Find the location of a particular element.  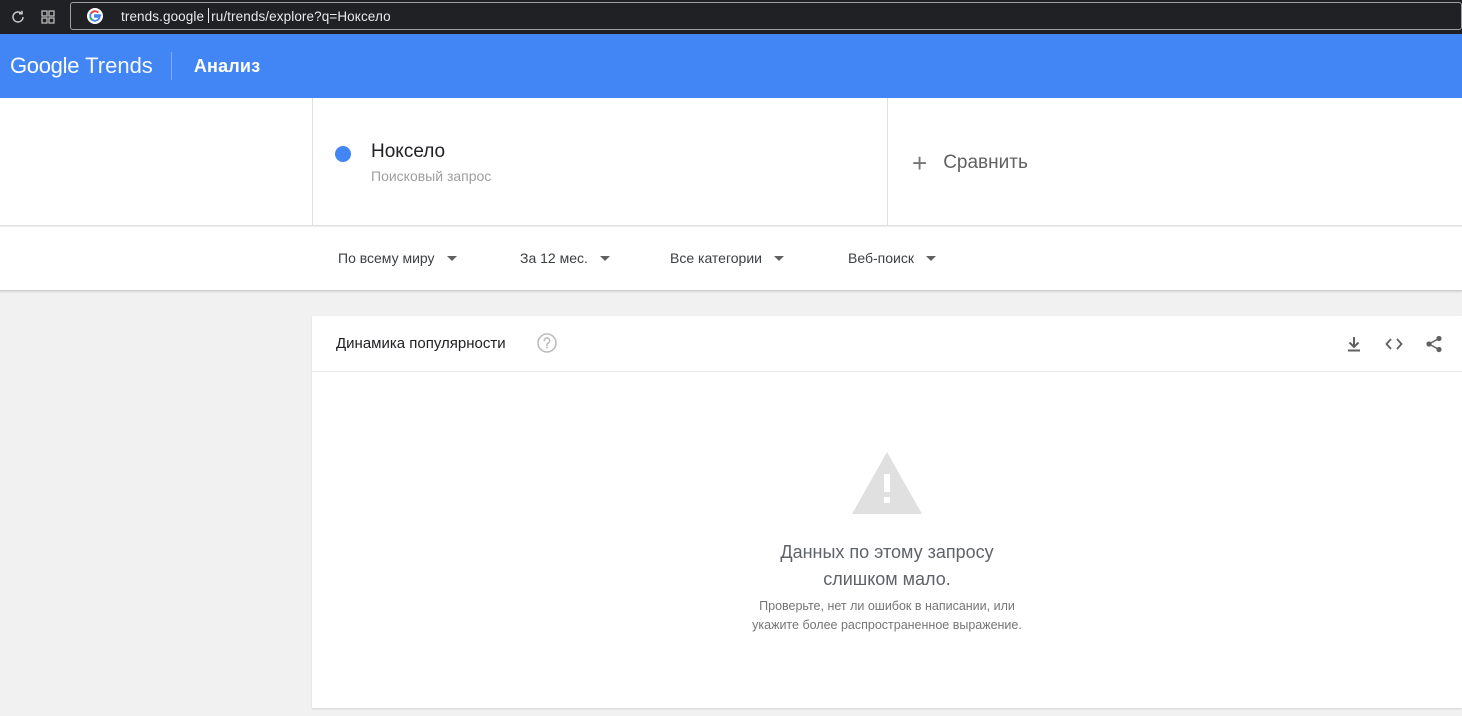

card-title: Динамика популярности is located at coordinates (421, 343).